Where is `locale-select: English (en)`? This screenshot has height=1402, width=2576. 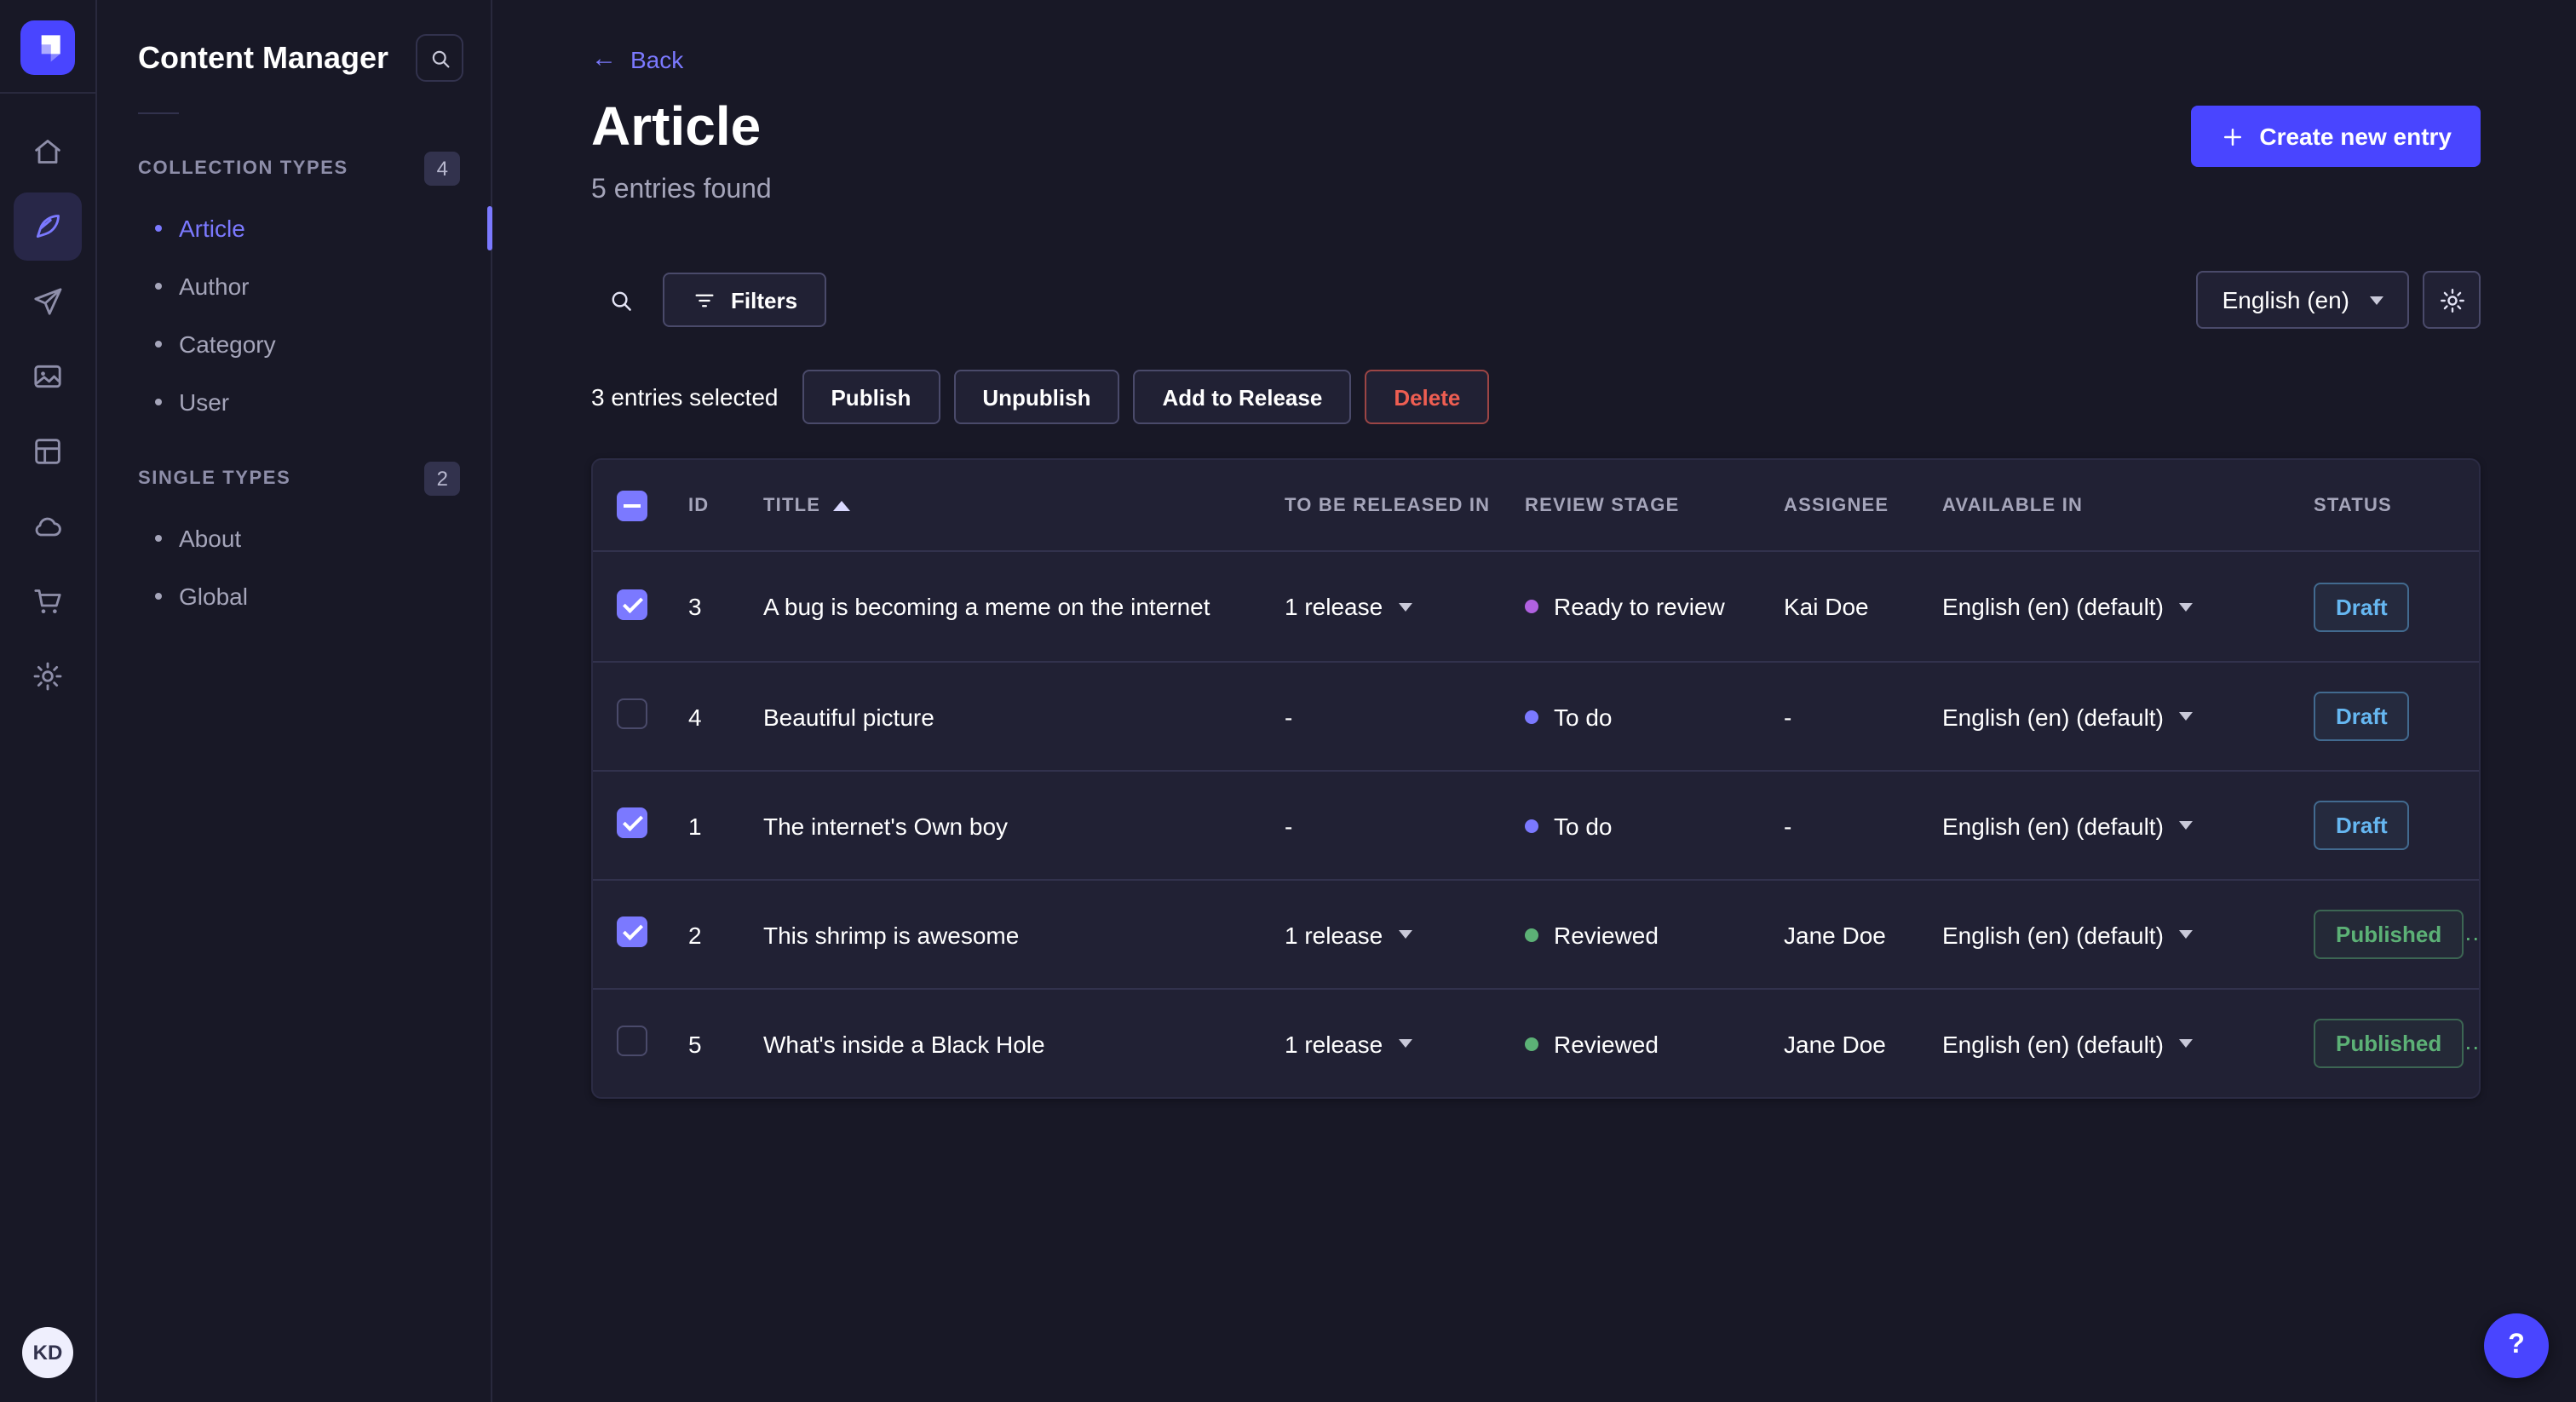
locale-select: English (en) is located at coordinates (2303, 300).